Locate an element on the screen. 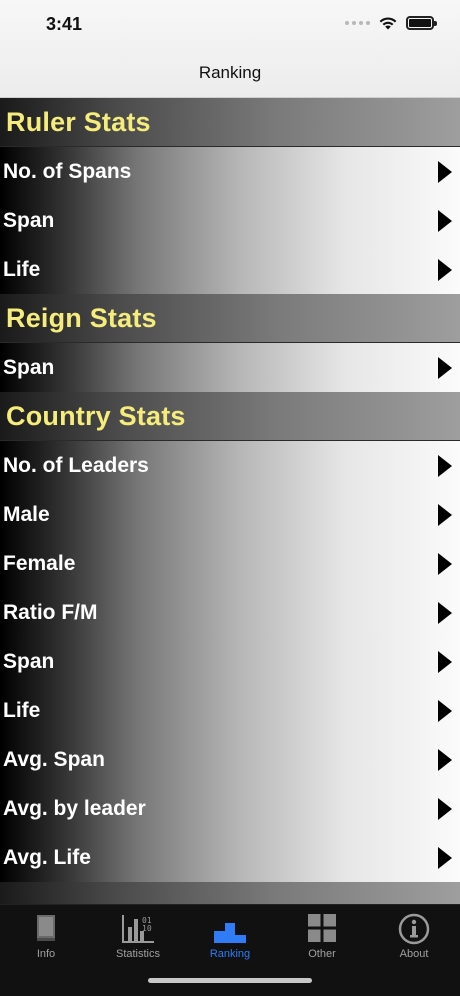  tab-other: Other is located at coordinates (322, 937).